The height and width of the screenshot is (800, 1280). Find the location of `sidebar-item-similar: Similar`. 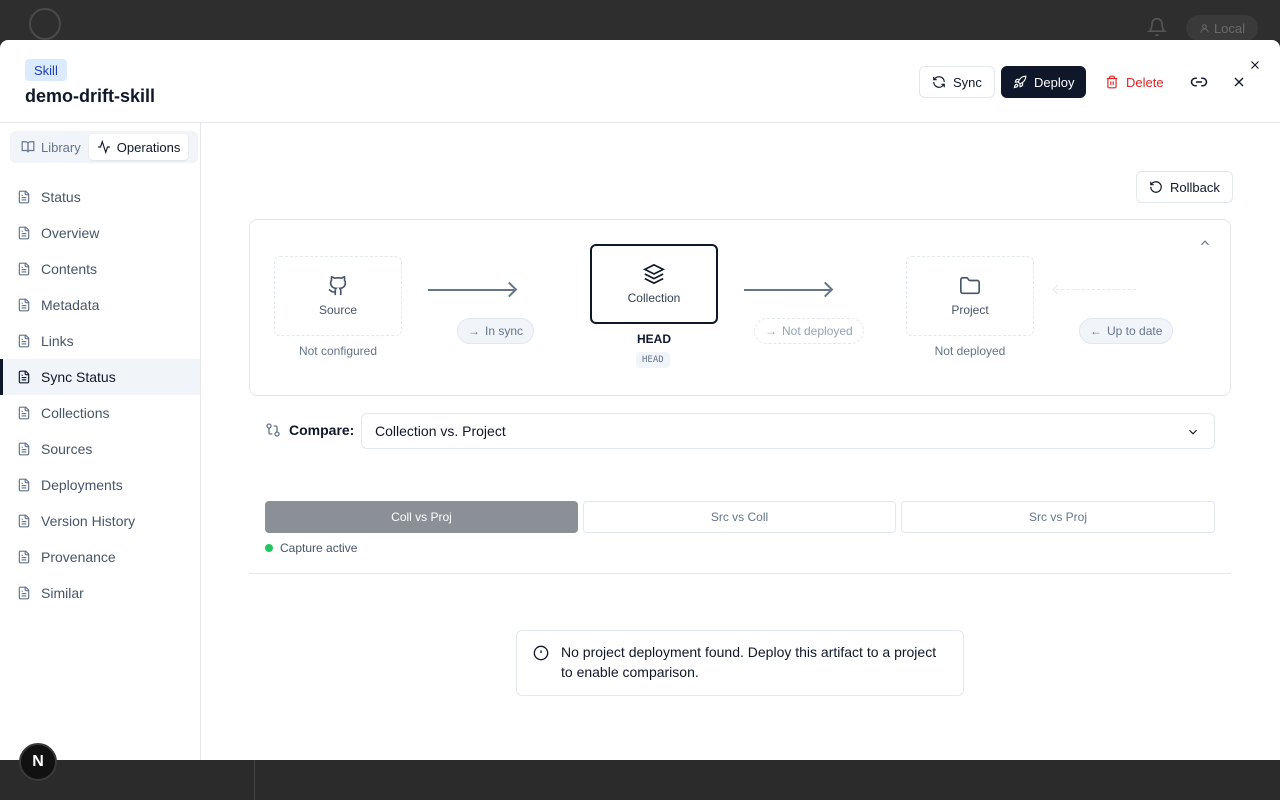

sidebar-item-similar: Similar is located at coordinates (100, 593).